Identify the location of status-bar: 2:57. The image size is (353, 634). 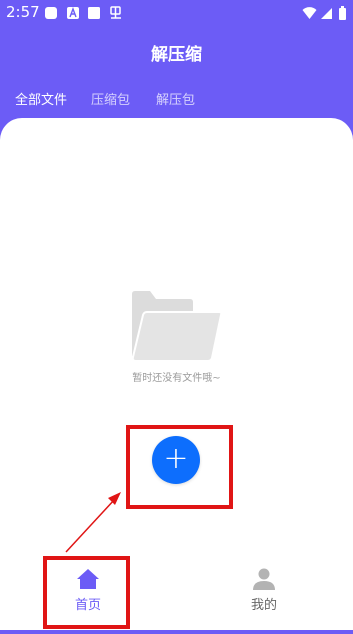
(176, 13).